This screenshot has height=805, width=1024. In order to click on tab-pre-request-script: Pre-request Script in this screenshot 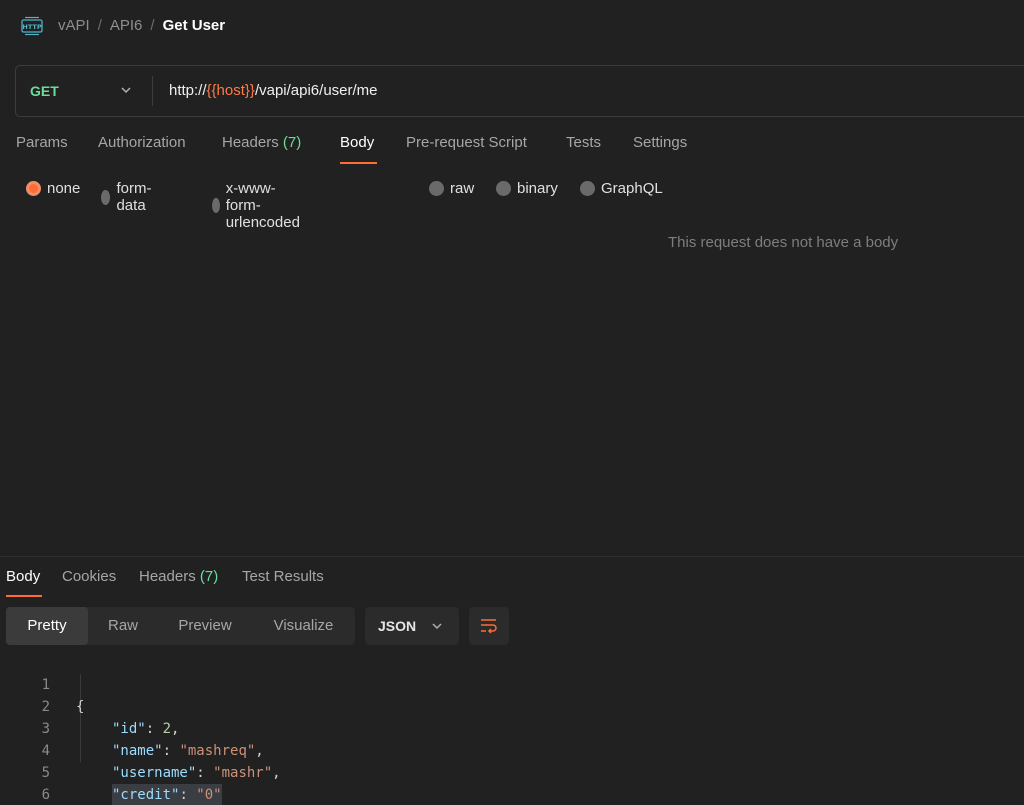, I will do `click(466, 142)`.